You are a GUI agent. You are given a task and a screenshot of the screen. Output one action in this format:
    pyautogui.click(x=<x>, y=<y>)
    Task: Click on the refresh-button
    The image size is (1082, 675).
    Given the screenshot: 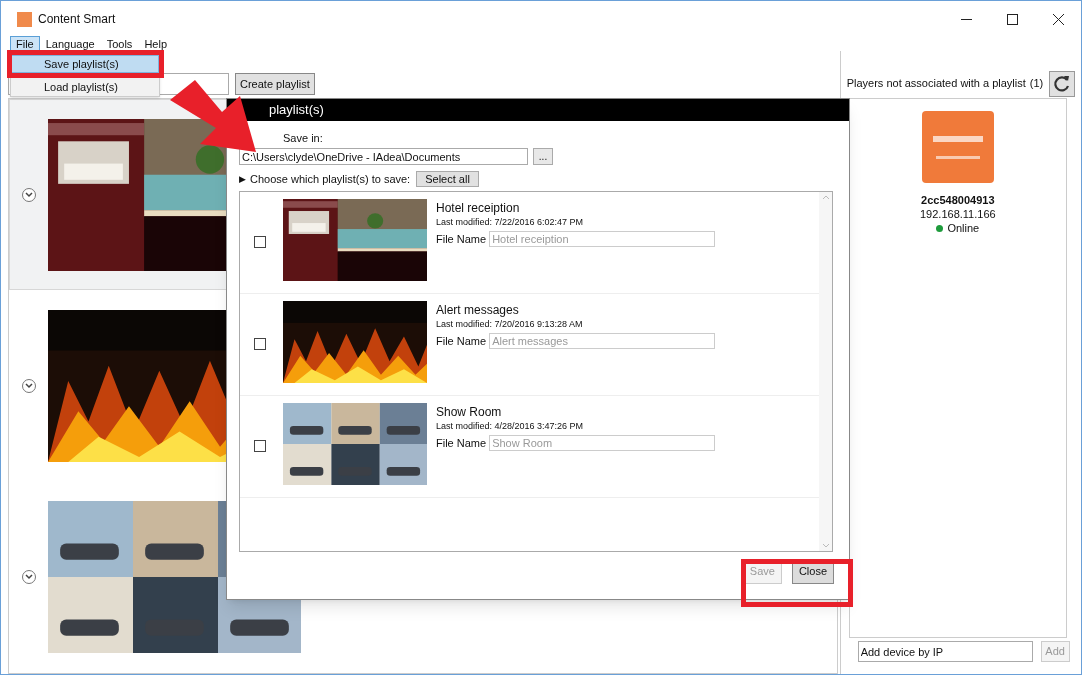 What is the action you would take?
    pyautogui.click(x=1062, y=84)
    